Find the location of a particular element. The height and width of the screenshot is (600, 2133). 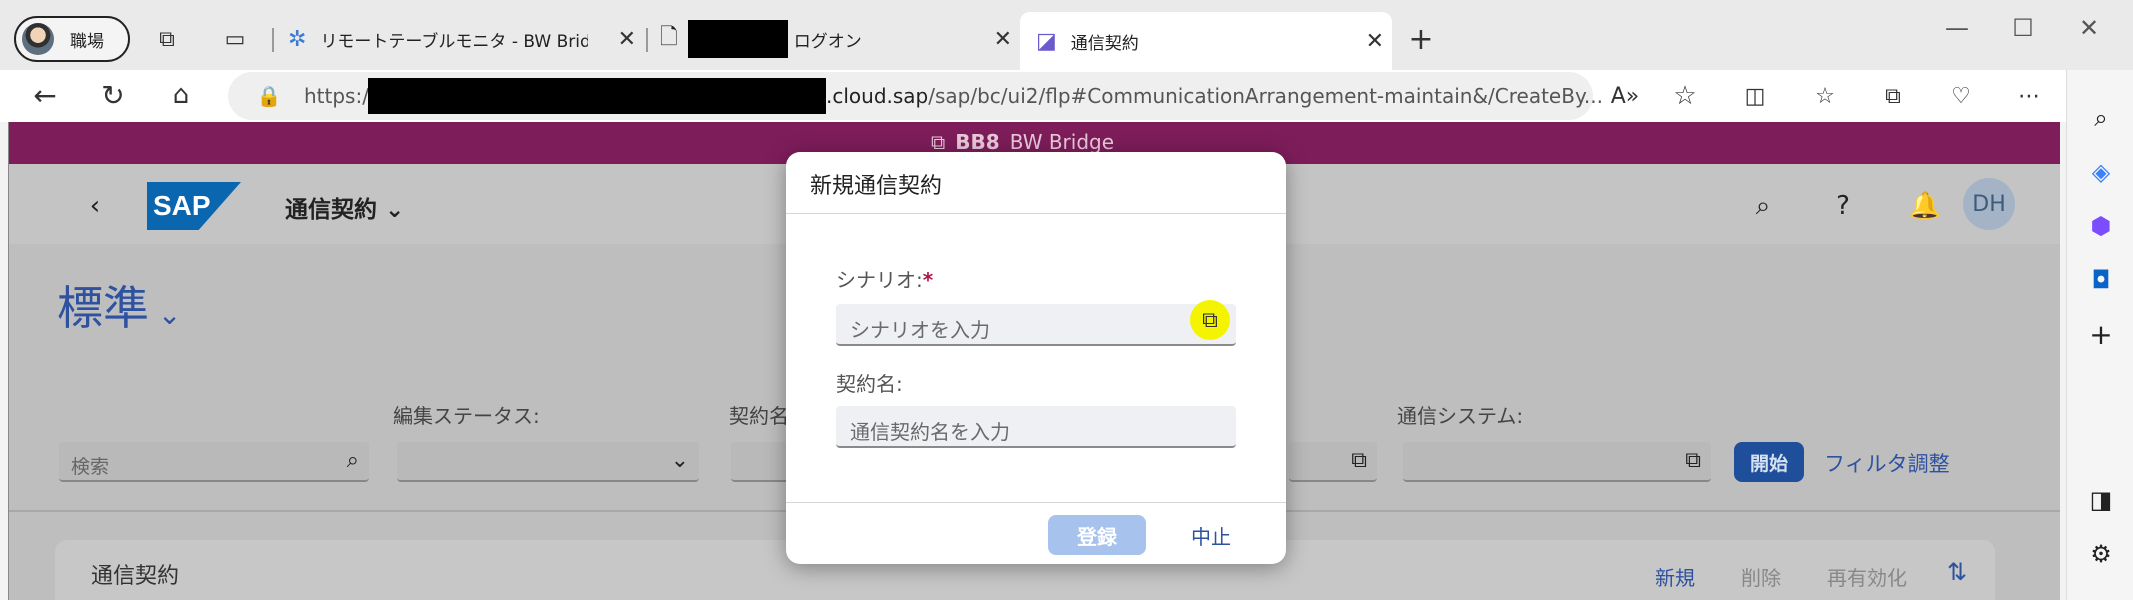

dialog-footer: 登録 中止 is located at coordinates (1036, 533).